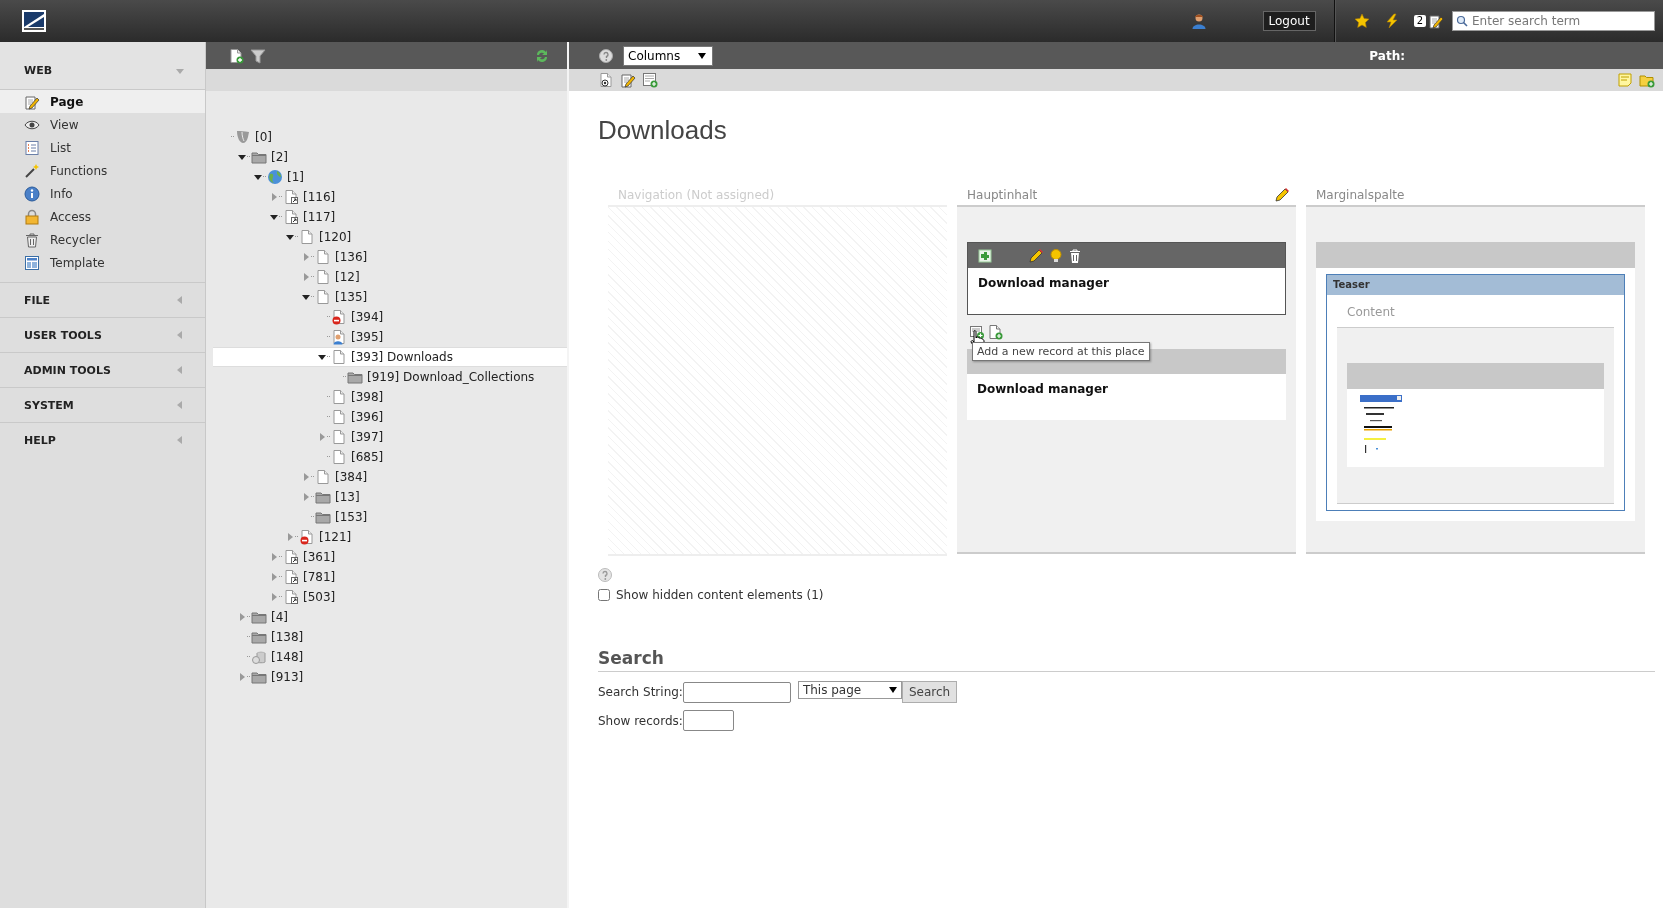 The image size is (1663, 908). I want to click on content-element: Download manager, so click(1126, 278).